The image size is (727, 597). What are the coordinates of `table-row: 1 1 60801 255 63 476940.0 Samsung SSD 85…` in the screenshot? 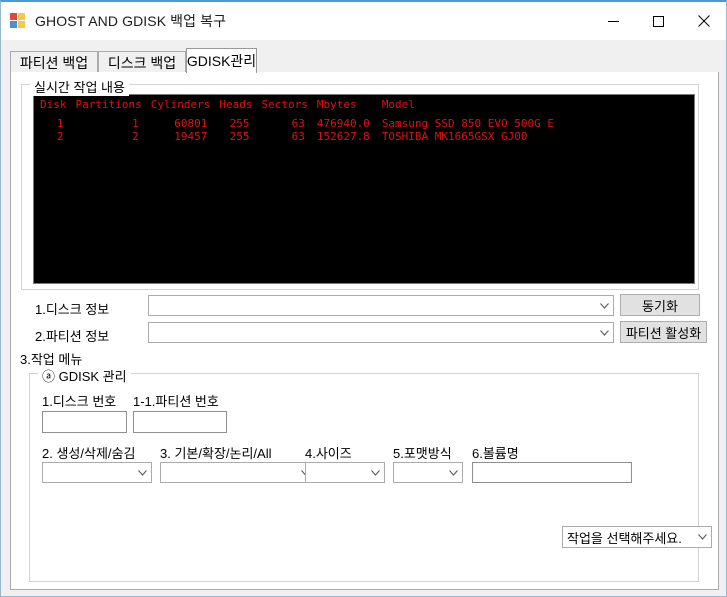 It's located at (297, 123).